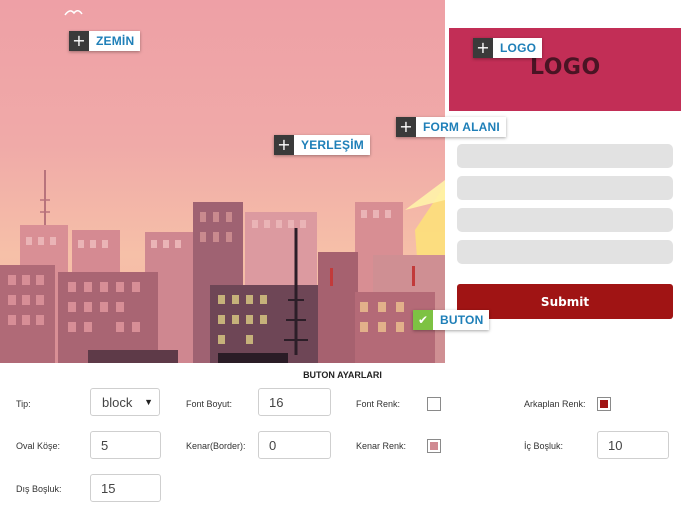 The height and width of the screenshot is (519, 685). I want to click on kenar-renk-label: Kenar Renk:, so click(381, 446).